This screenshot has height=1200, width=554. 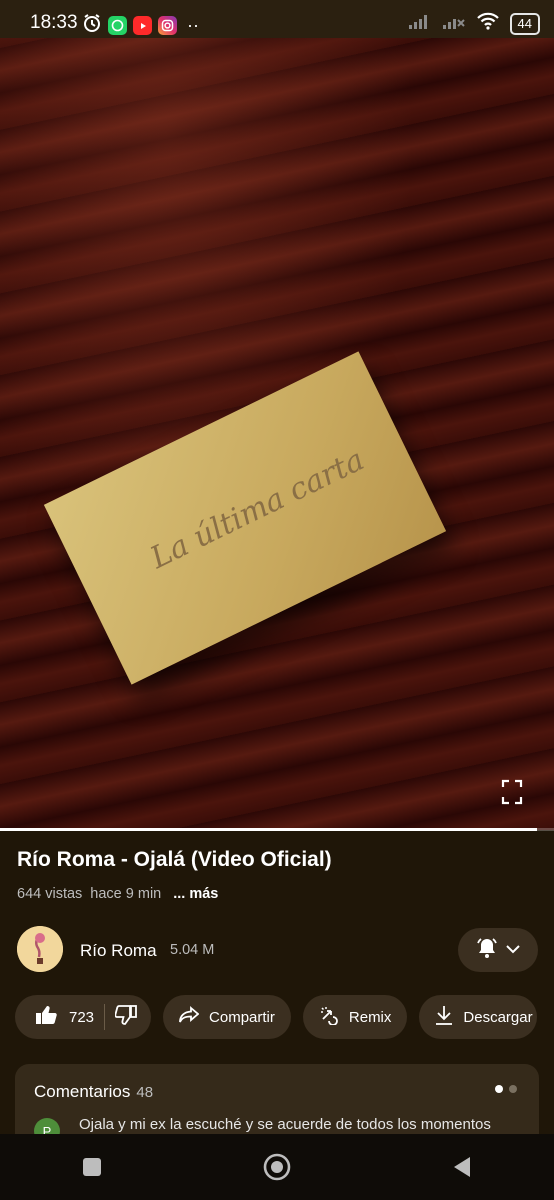 I want to click on share-icon, so click(x=189, y=1017).